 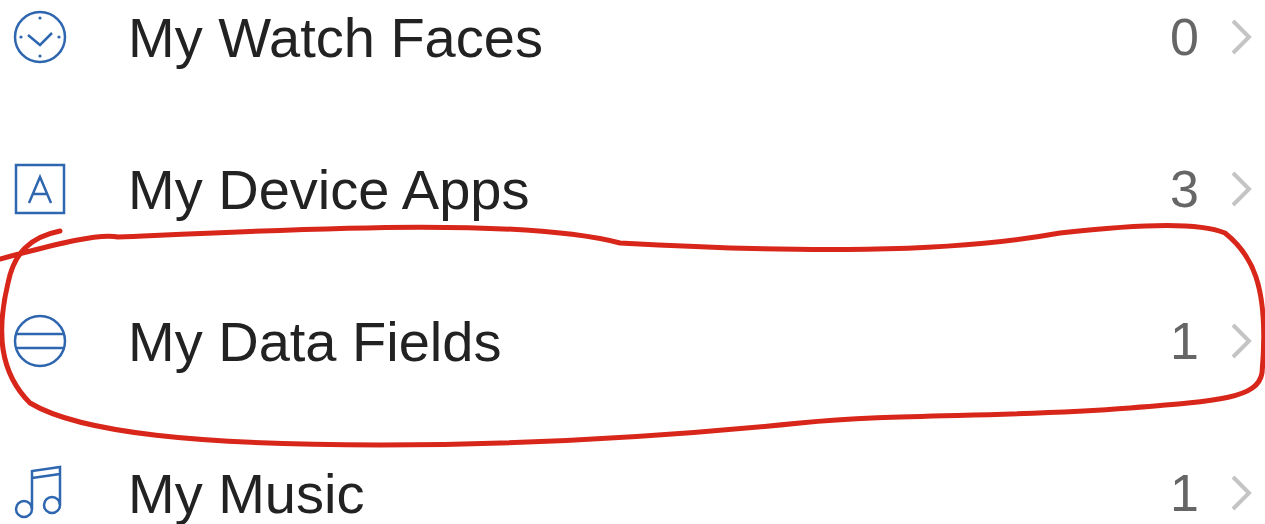 I want to click on item-count: 3, so click(x=1184, y=189).